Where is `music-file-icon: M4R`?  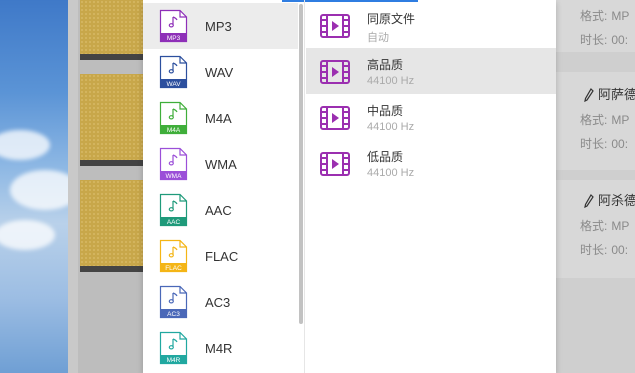
music-file-icon: M4R is located at coordinates (173, 348).